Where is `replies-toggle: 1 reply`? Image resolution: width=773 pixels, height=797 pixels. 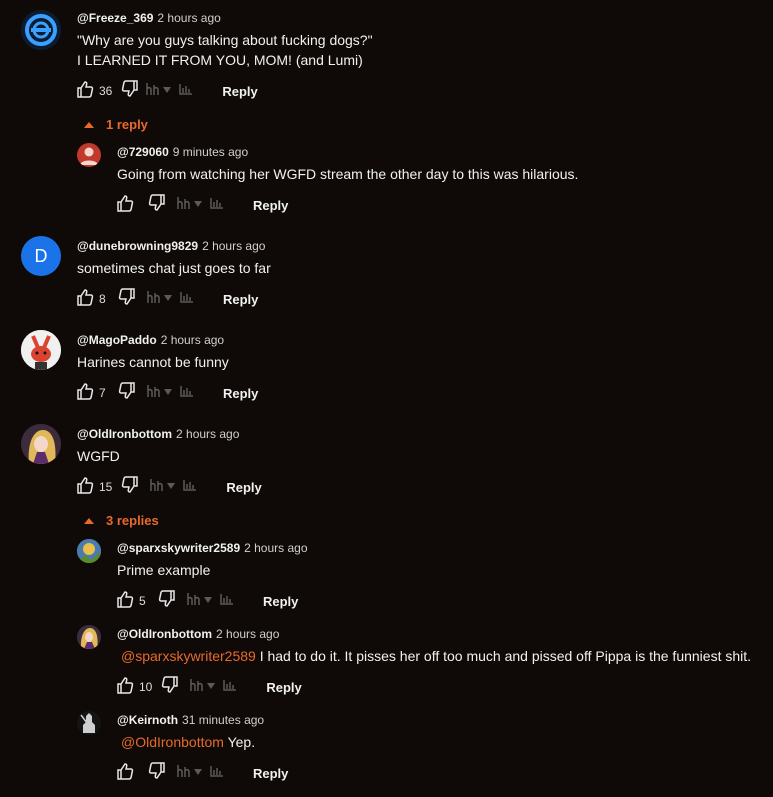
replies-toggle: 1 reply is located at coordinates (116, 124).